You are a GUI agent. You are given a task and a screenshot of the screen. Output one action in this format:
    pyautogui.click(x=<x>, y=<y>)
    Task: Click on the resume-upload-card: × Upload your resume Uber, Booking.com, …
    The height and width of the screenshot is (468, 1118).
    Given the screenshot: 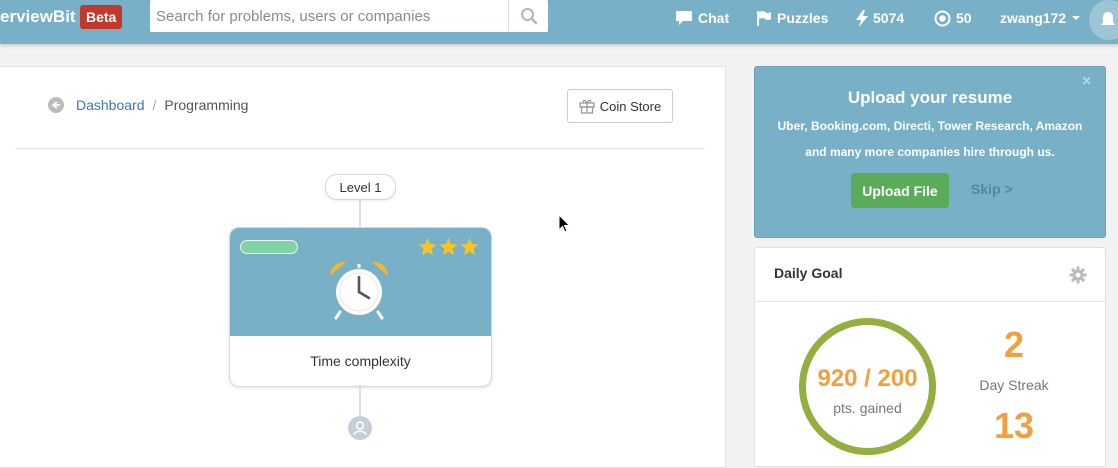 What is the action you would take?
    pyautogui.click(x=930, y=152)
    